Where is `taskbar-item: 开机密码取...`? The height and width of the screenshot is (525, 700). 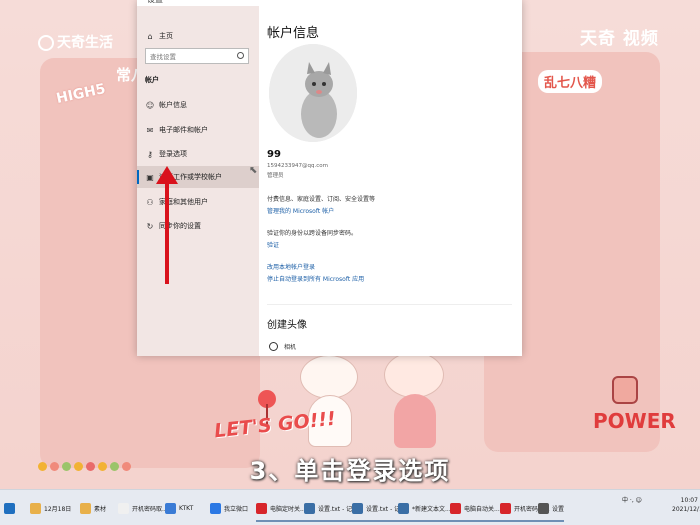 taskbar-item: 开机密码取... is located at coordinates (143, 508).